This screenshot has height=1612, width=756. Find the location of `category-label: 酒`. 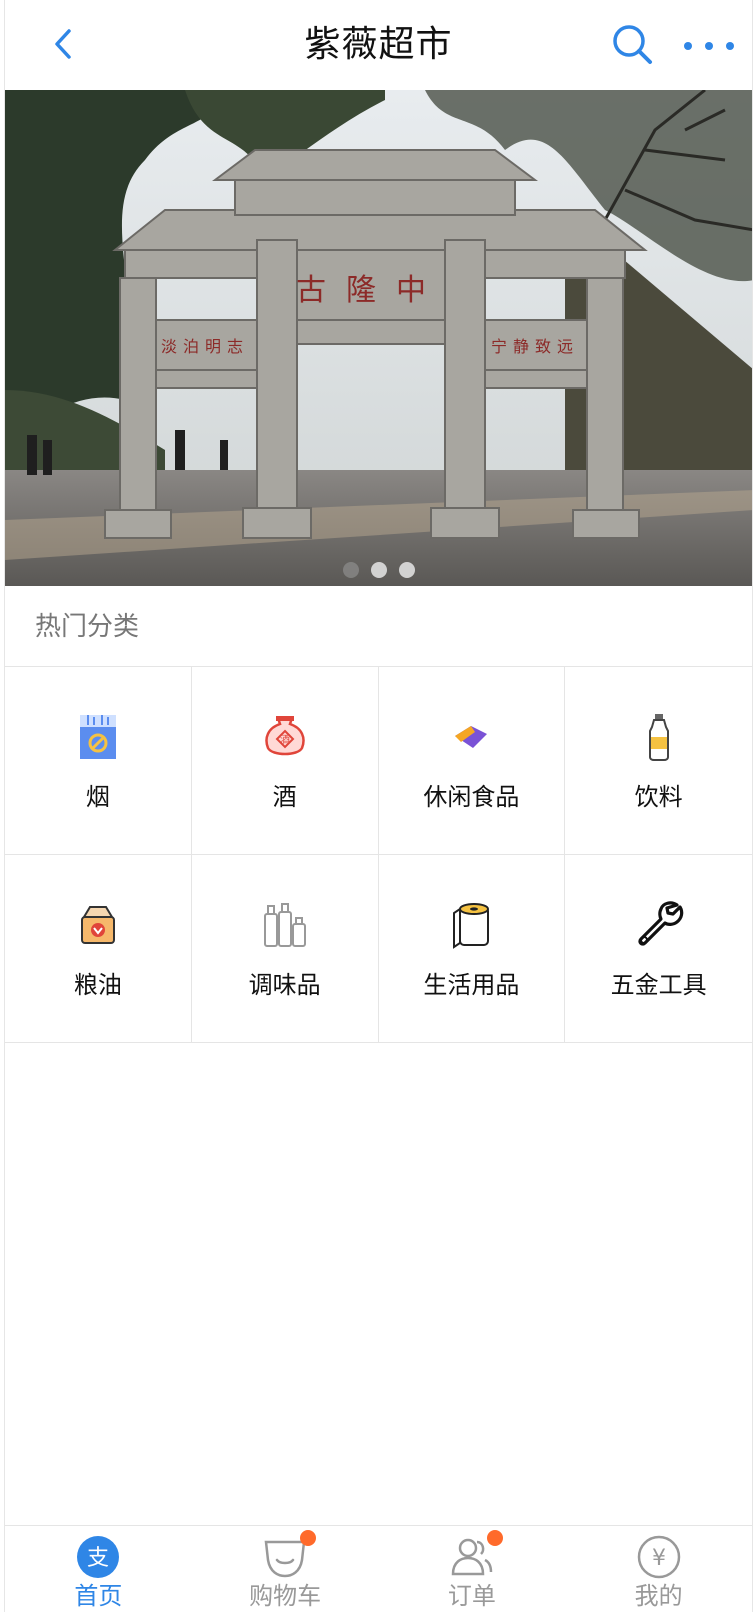

category-label: 酒 is located at coordinates (284, 797).